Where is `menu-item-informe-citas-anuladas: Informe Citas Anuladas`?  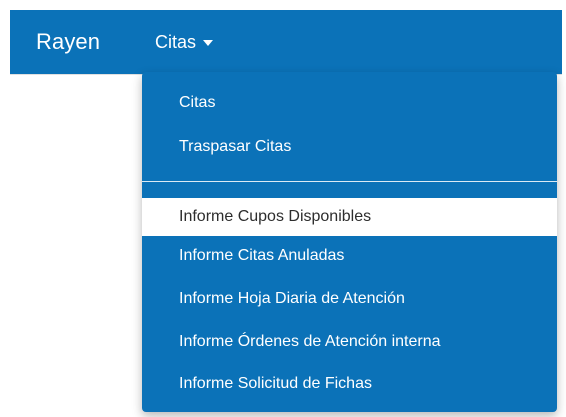 menu-item-informe-citas-anuladas: Informe Citas Anuladas is located at coordinates (349, 256).